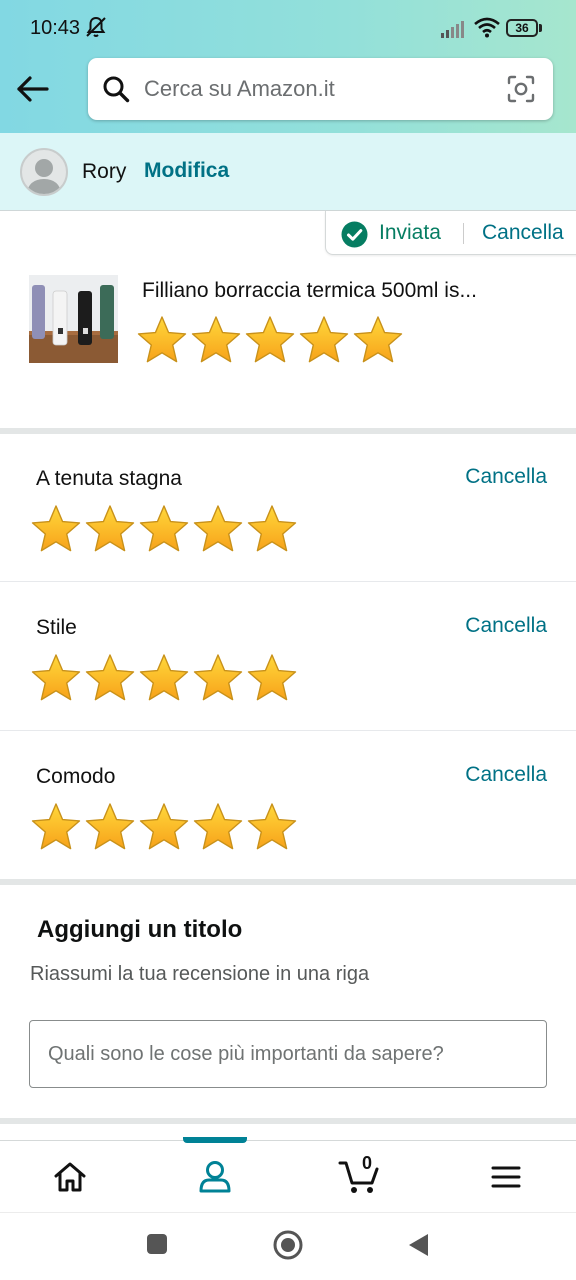 This screenshot has height=1280, width=576. I want to click on review-status-pill: Inviata Cancella, so click(450, 233).